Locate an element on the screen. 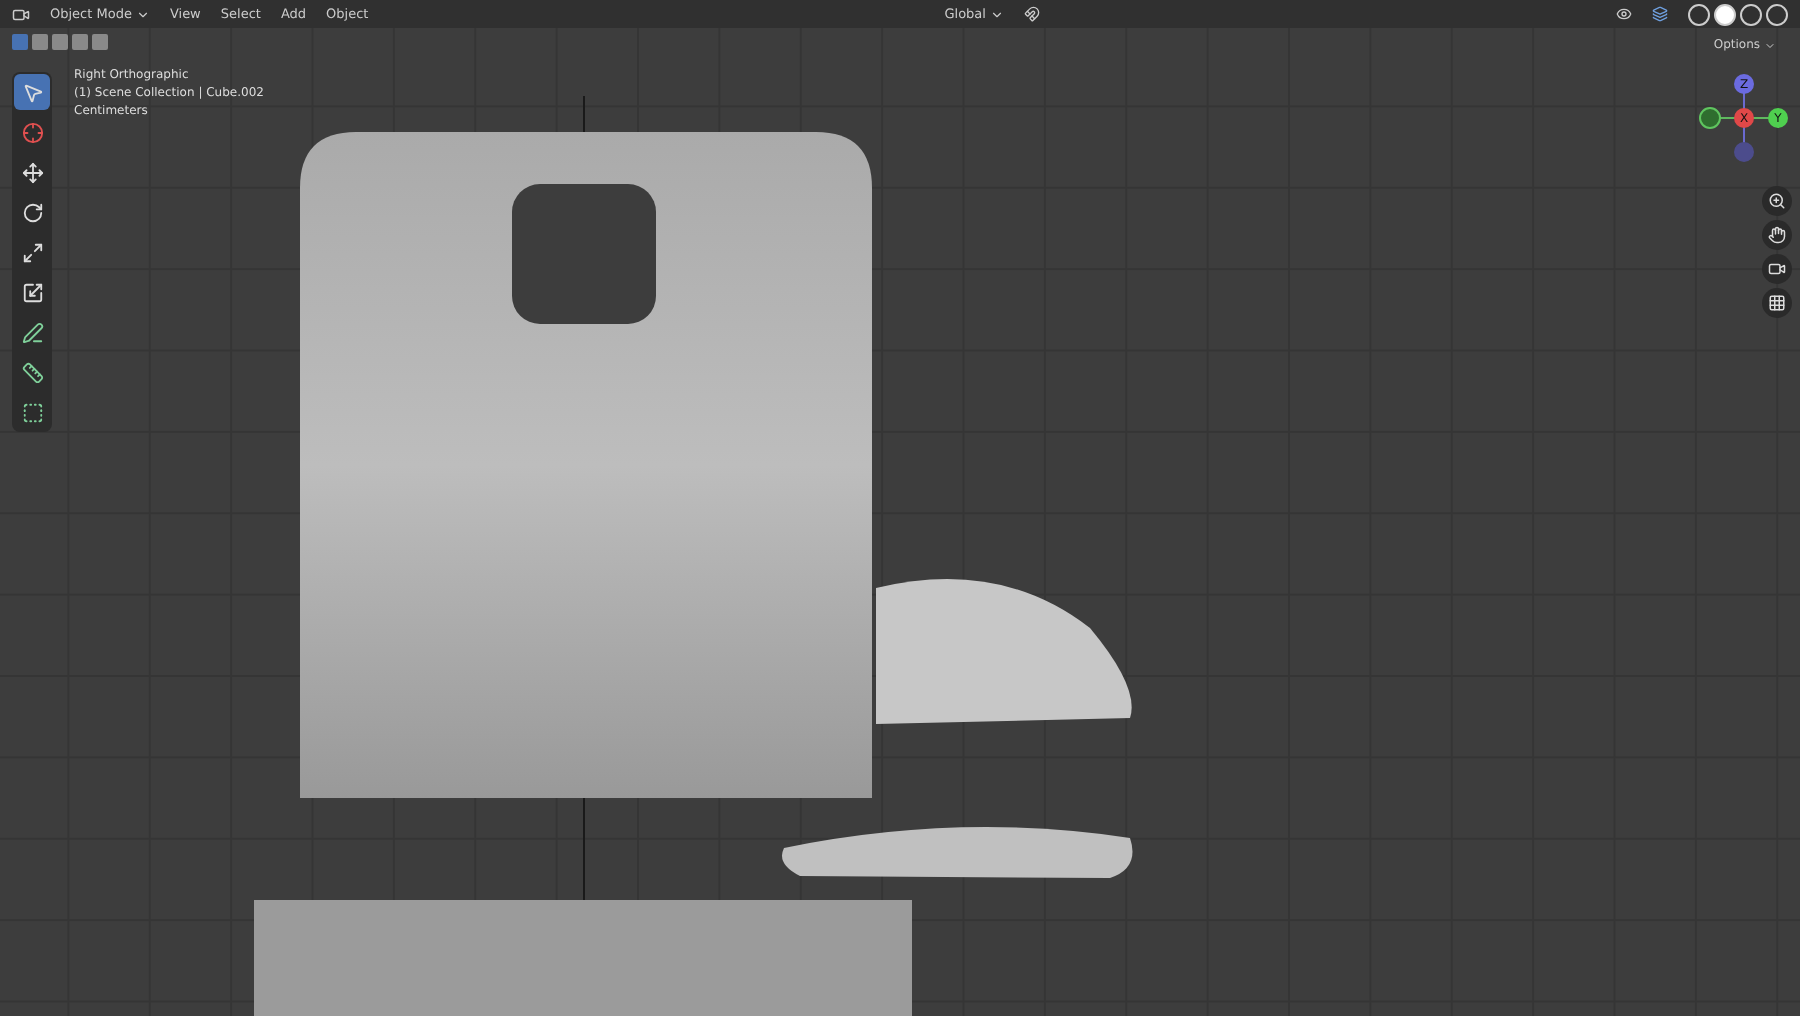 Image resolution: width=1800 pixels, height=1016 pixels. hand-icon is located at coordinates (1777, 235).